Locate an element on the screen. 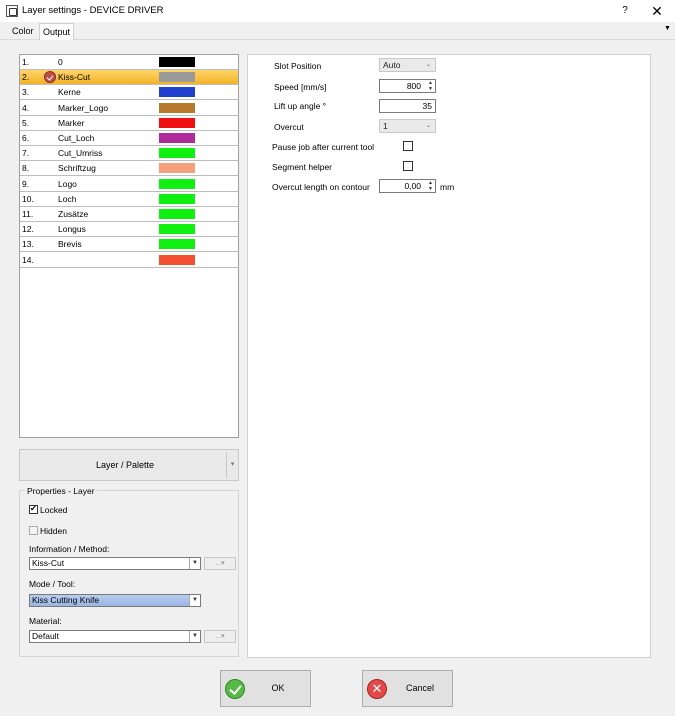 This screenshot has width=675, height=716. close-button: ✕ is located at coordinates (657, 11).